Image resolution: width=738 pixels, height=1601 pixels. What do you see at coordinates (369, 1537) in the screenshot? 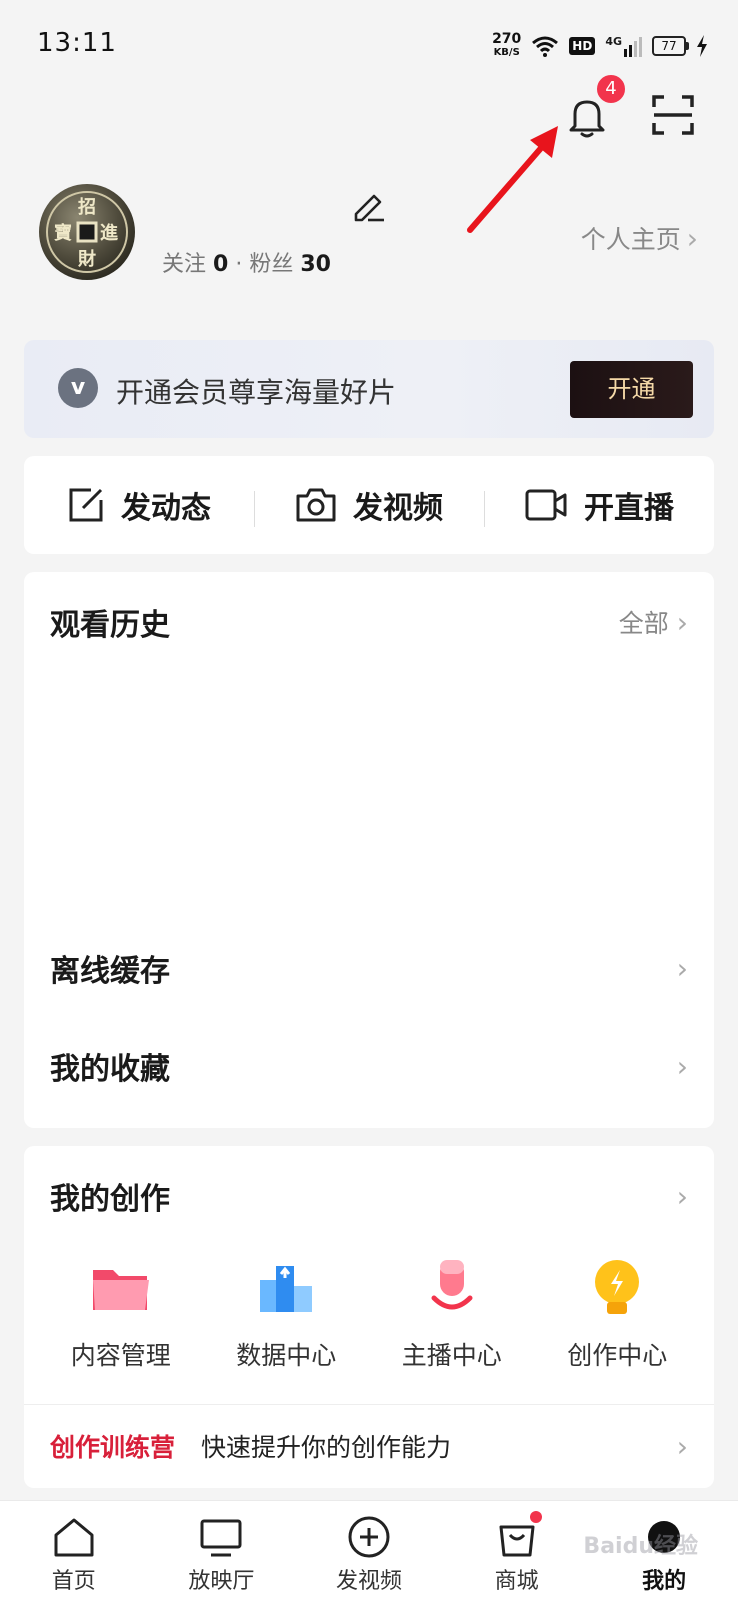
I see `add-circle-icon` at bounding box center [369, 1537].